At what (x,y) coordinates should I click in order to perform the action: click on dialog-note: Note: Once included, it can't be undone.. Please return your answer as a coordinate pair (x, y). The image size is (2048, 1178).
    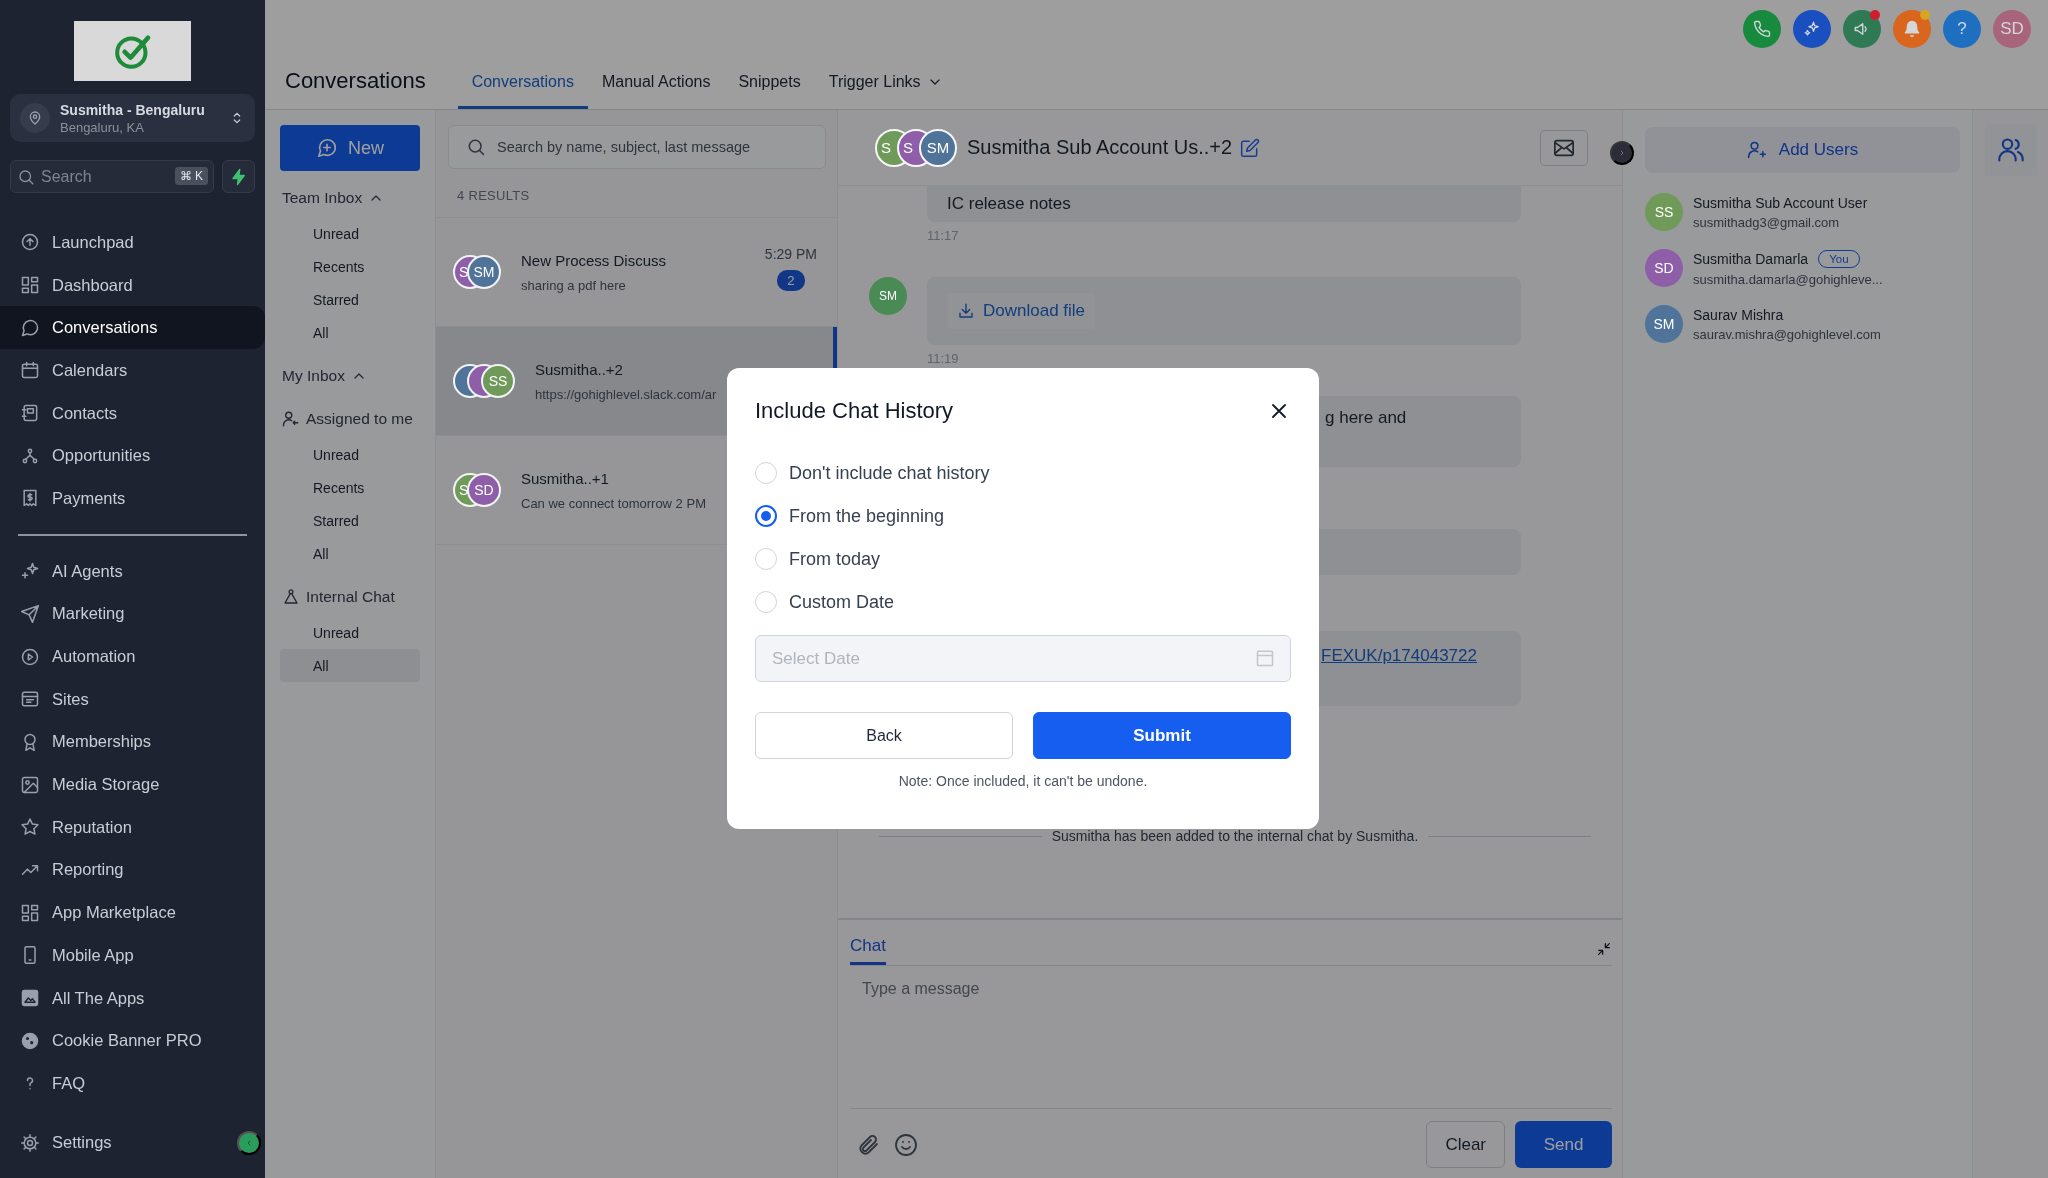
    Looking at the image, I should click on (1023, 781).